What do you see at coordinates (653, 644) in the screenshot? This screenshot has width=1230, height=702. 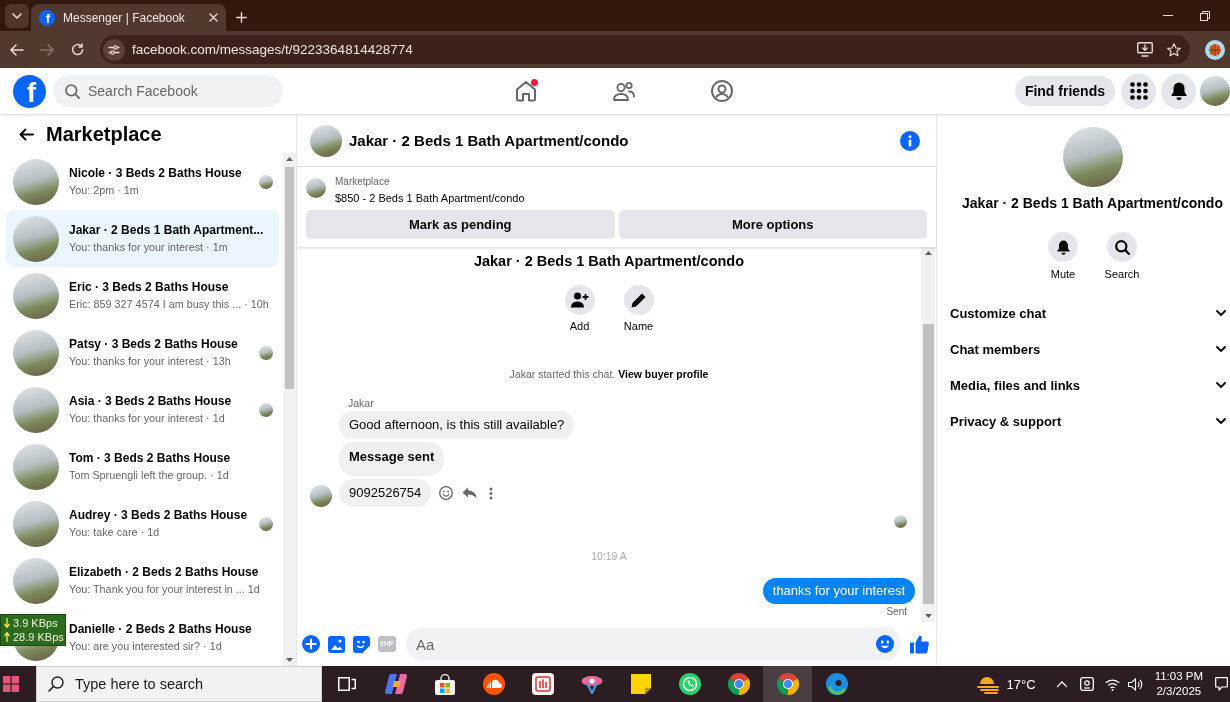 I see `message-field: Aa` at bounding box center [653, 644].